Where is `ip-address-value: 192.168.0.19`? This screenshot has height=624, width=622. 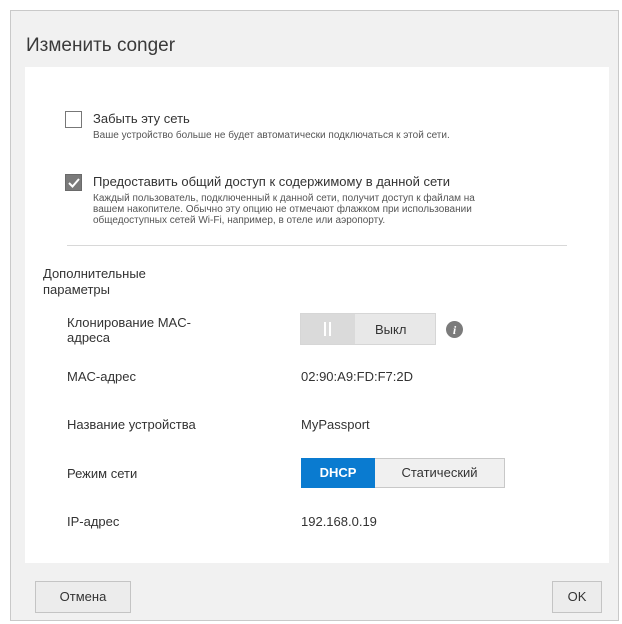
ip-address-value: 192.168.0.19 is located at coordinates (339, 521).